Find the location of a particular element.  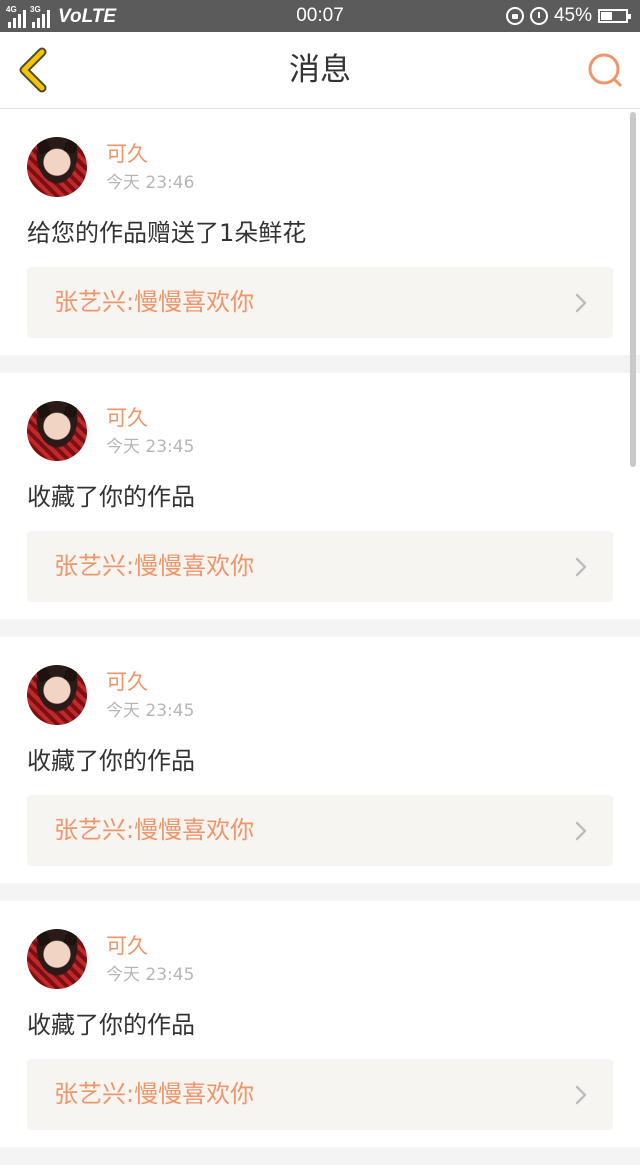

status-icons: 45% is located at coordinates (568, 16).